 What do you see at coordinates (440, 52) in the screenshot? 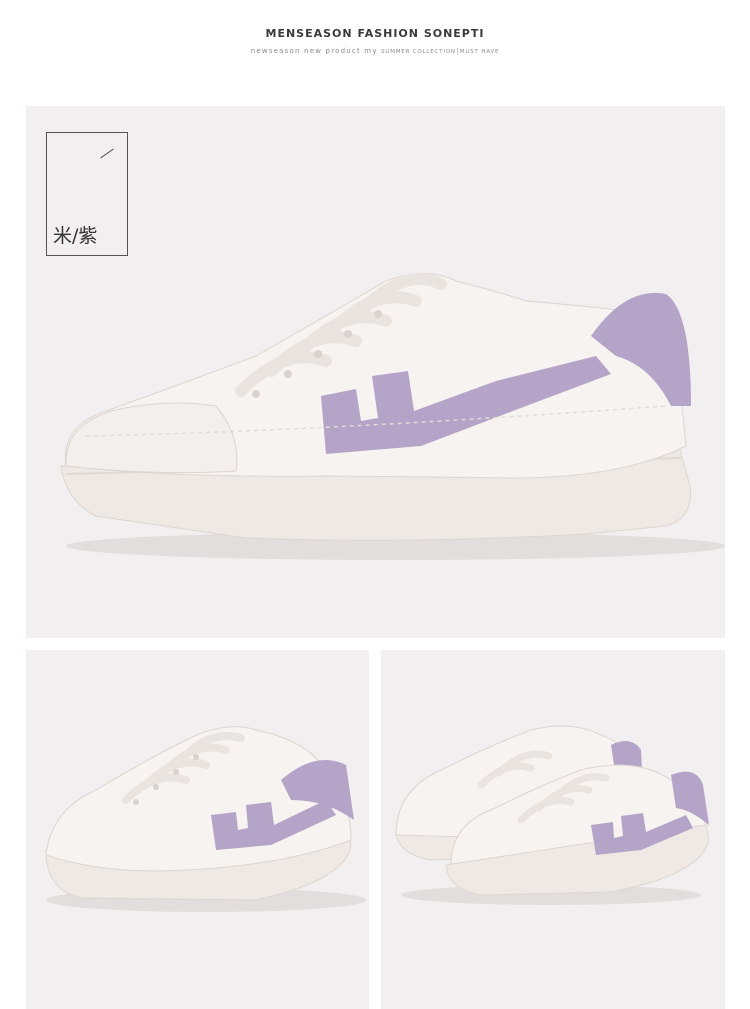
I see `brand-subtitle-small: SUMMER COLLECTION│MUST HAVE` at bounding box center [440, 52].